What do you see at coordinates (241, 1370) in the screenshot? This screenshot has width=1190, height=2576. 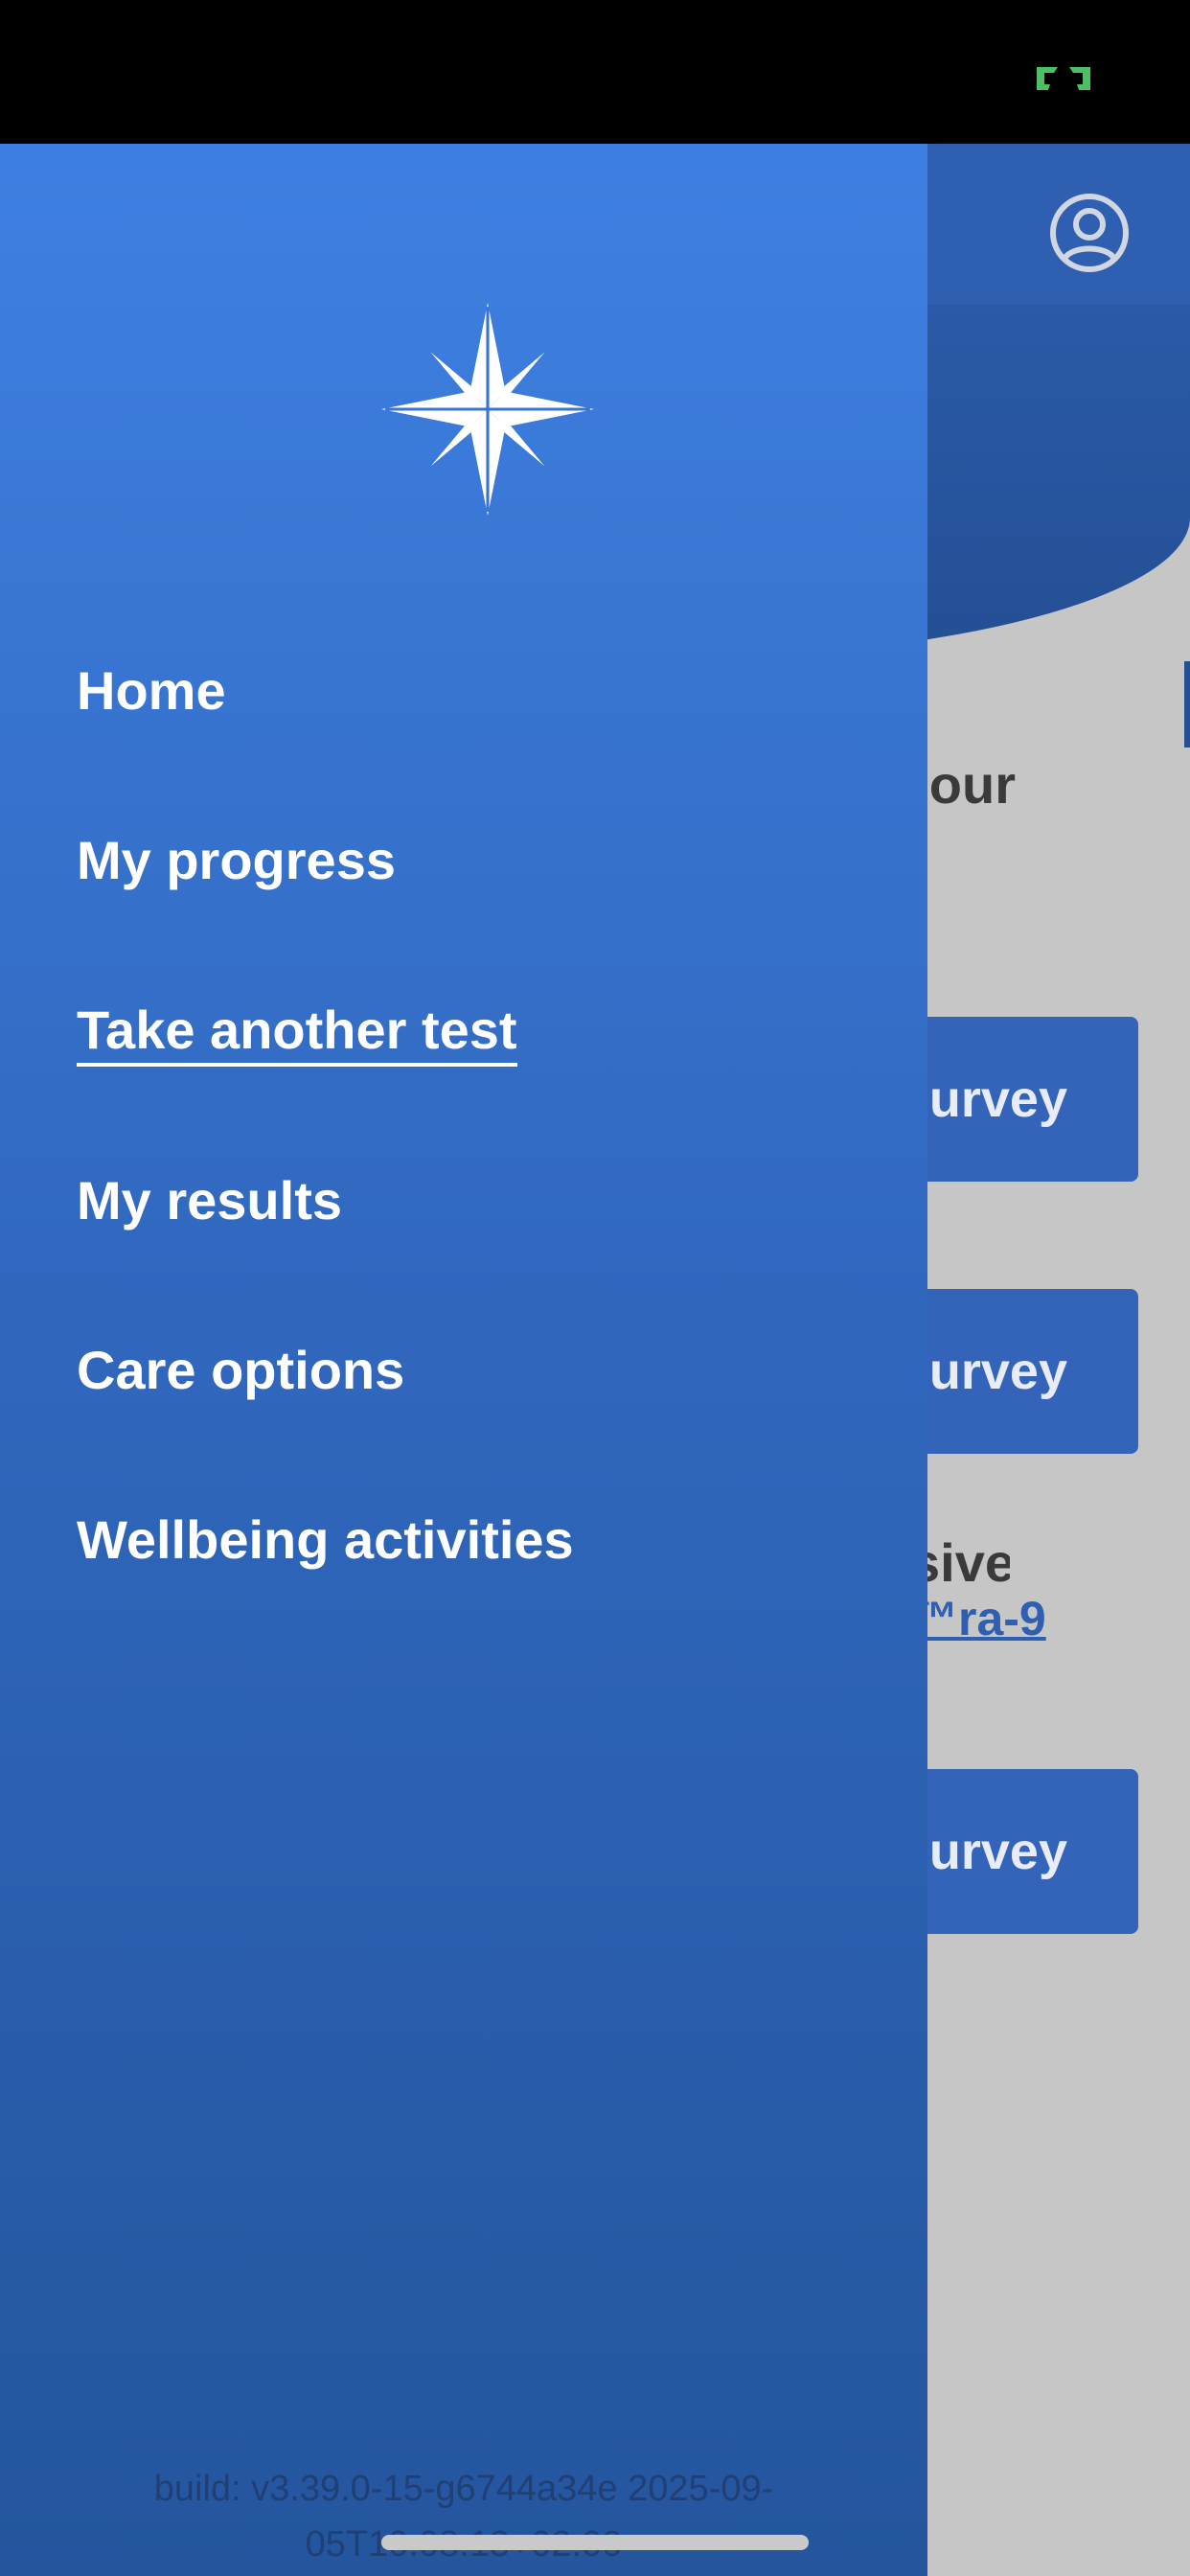 I see `nav-item-care-options: Care options` at bounding box center [241, 1370].